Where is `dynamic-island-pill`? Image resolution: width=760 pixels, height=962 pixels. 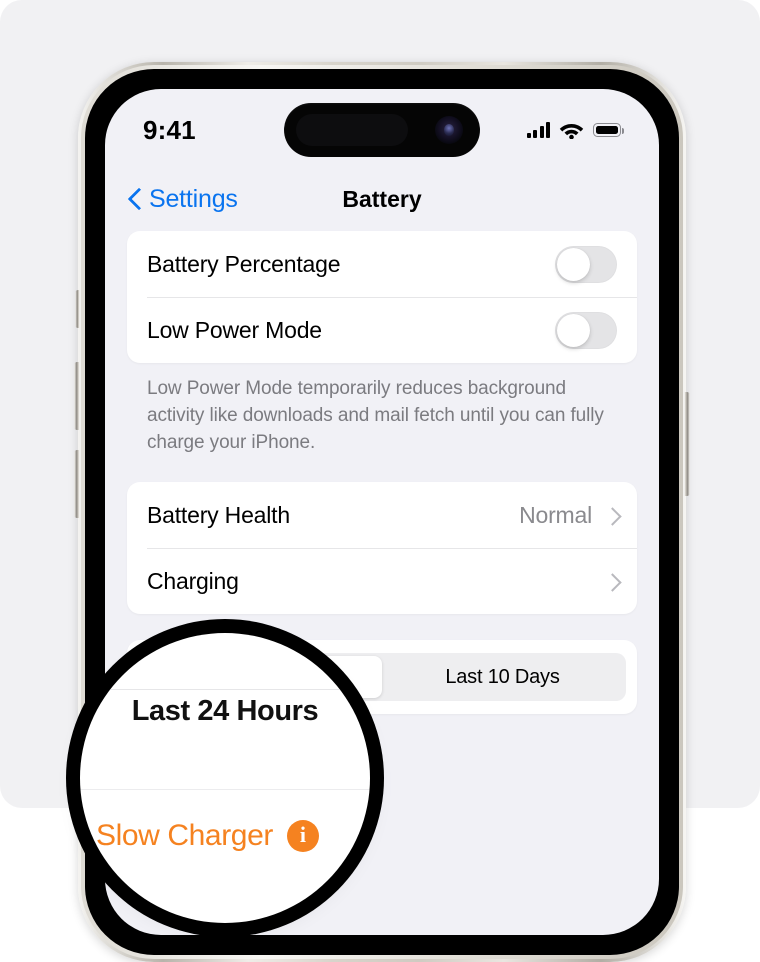 dynamic-island-pill is located at coordinates (352, 130).